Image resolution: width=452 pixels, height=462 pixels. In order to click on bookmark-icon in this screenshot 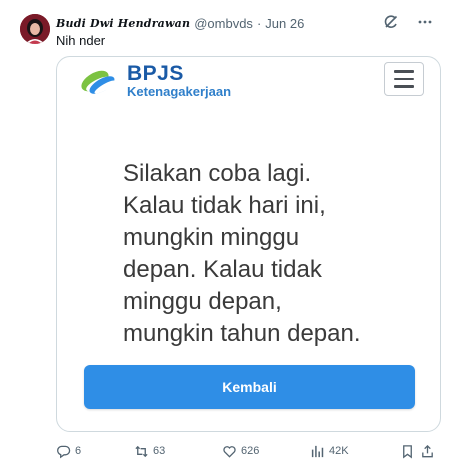, I will do `click(407, 451)`.